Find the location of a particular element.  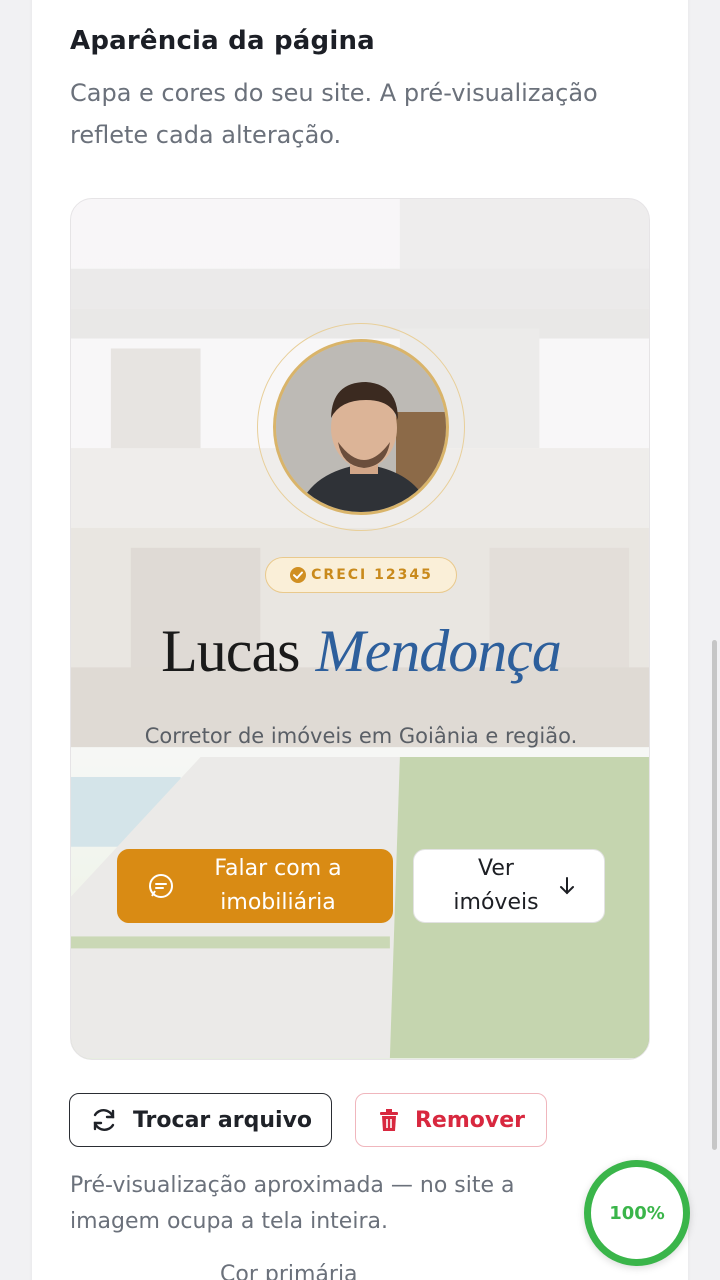

progress-label: 100% is located at coordinates (637, 1213).